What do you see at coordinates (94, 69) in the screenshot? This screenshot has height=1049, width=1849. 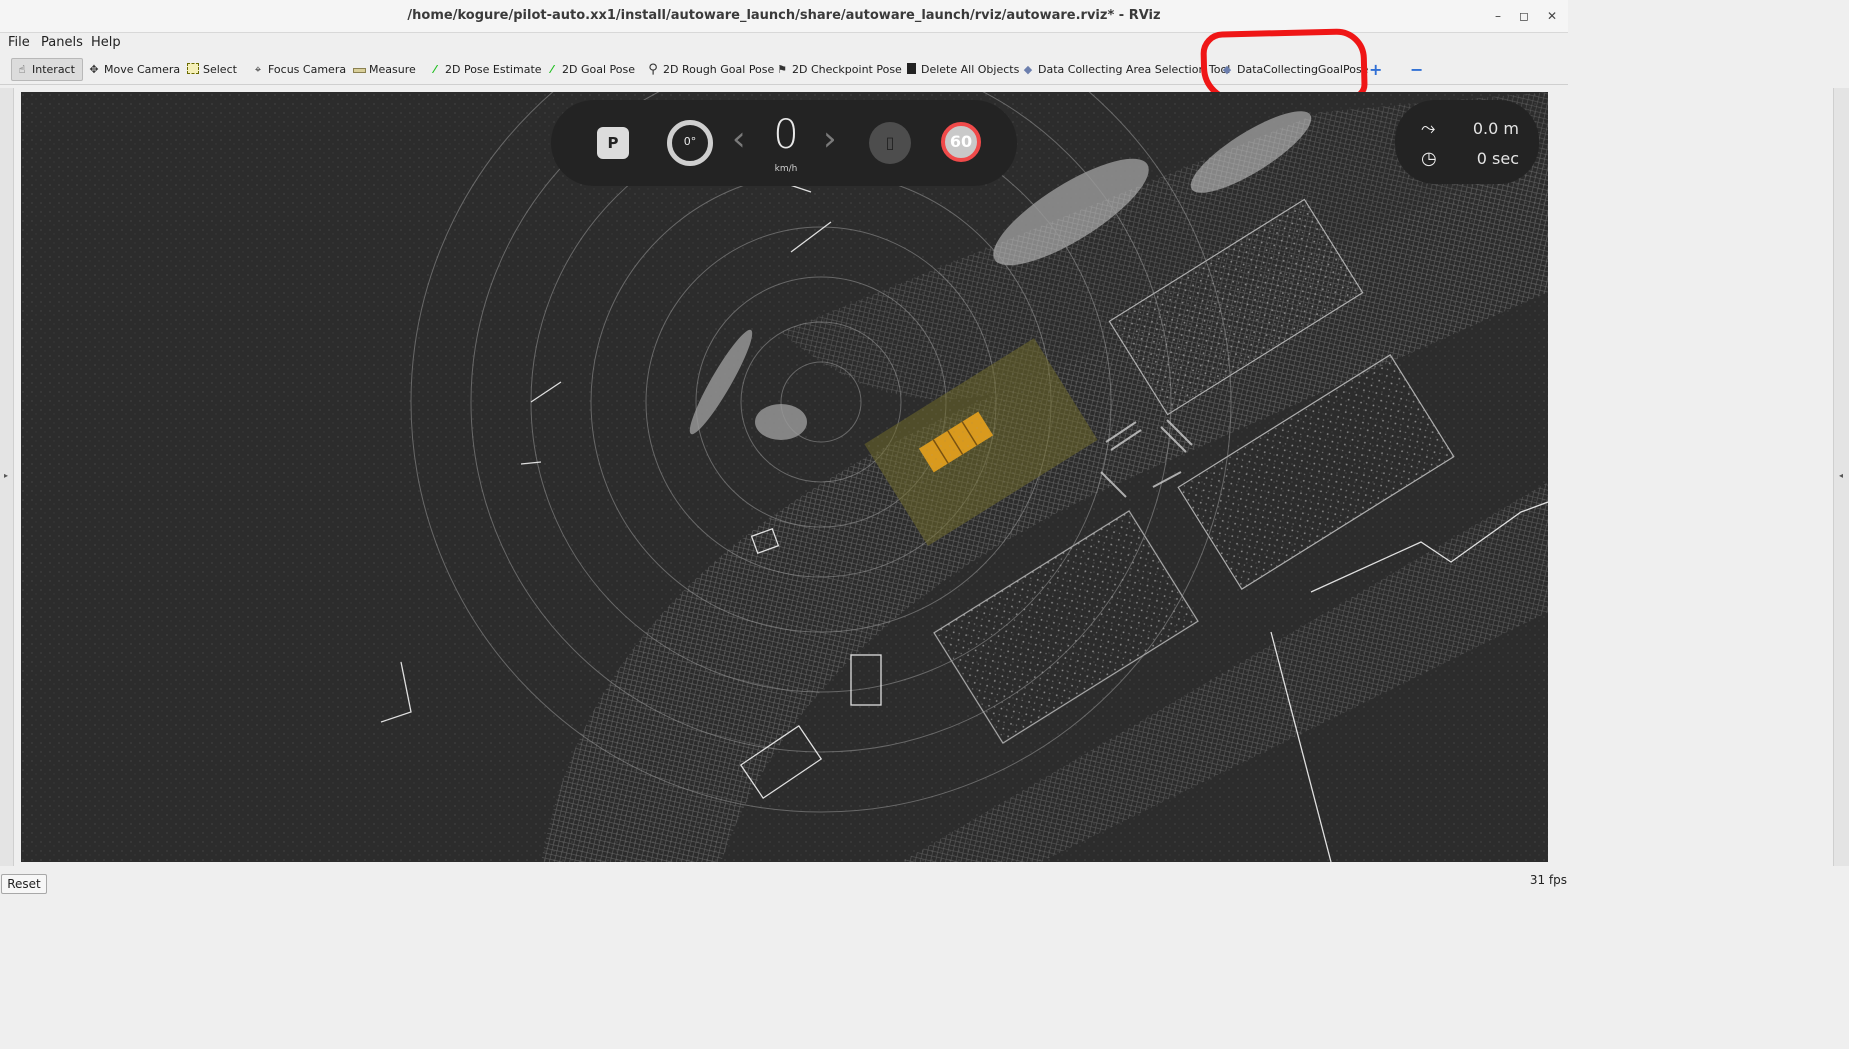 I see `move-arrows-icon: ✥` at bounding box center [94, 69].